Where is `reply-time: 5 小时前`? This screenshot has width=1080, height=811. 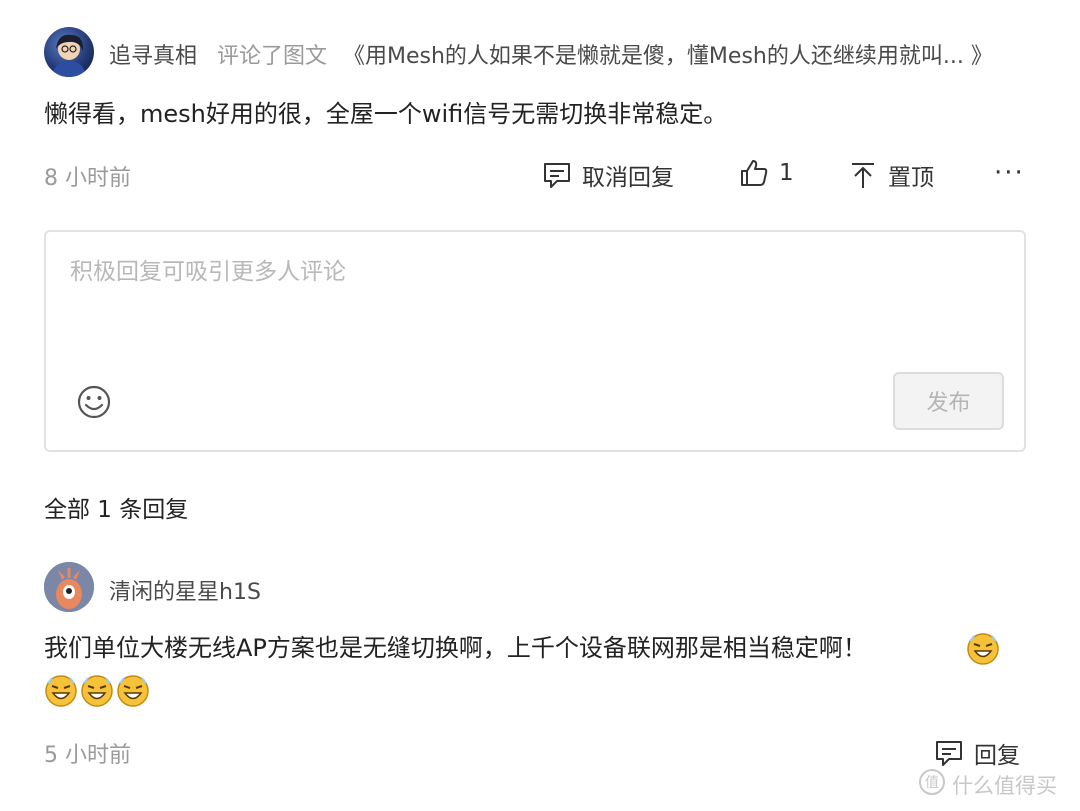 reply-time: 5 小时前 is located at coordinates (87, 755).